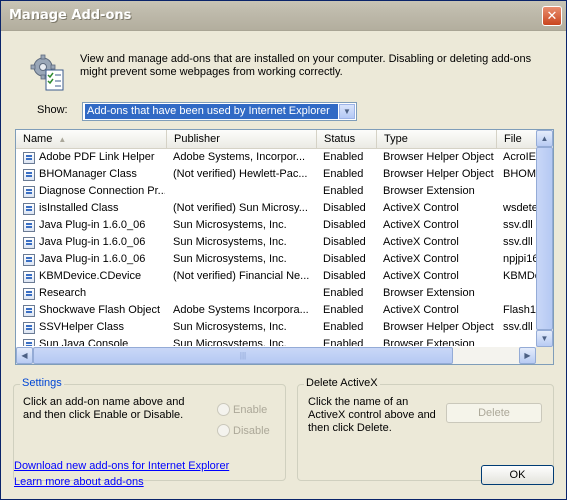 The image size is (567, 500). I want to click on gear-checklist-icon, so click(47, 72).